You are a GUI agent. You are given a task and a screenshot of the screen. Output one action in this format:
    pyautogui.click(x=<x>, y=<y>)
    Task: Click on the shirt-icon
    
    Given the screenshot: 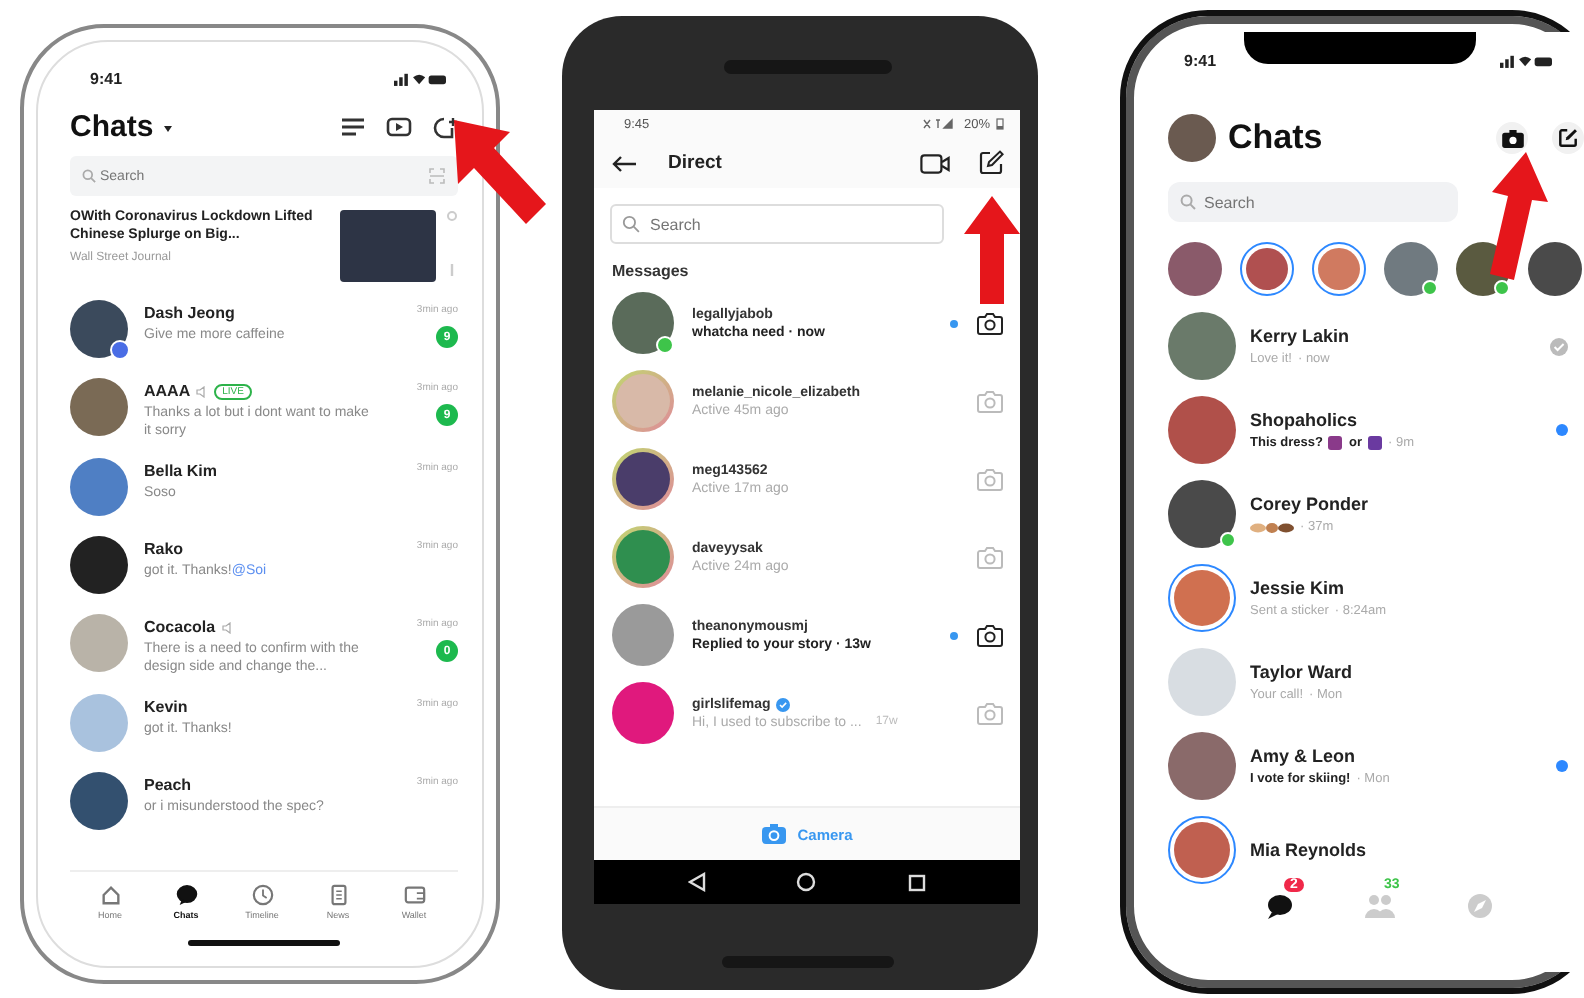 What is the action you would take?
    pyautogui.click(x=1335, y=443)
    